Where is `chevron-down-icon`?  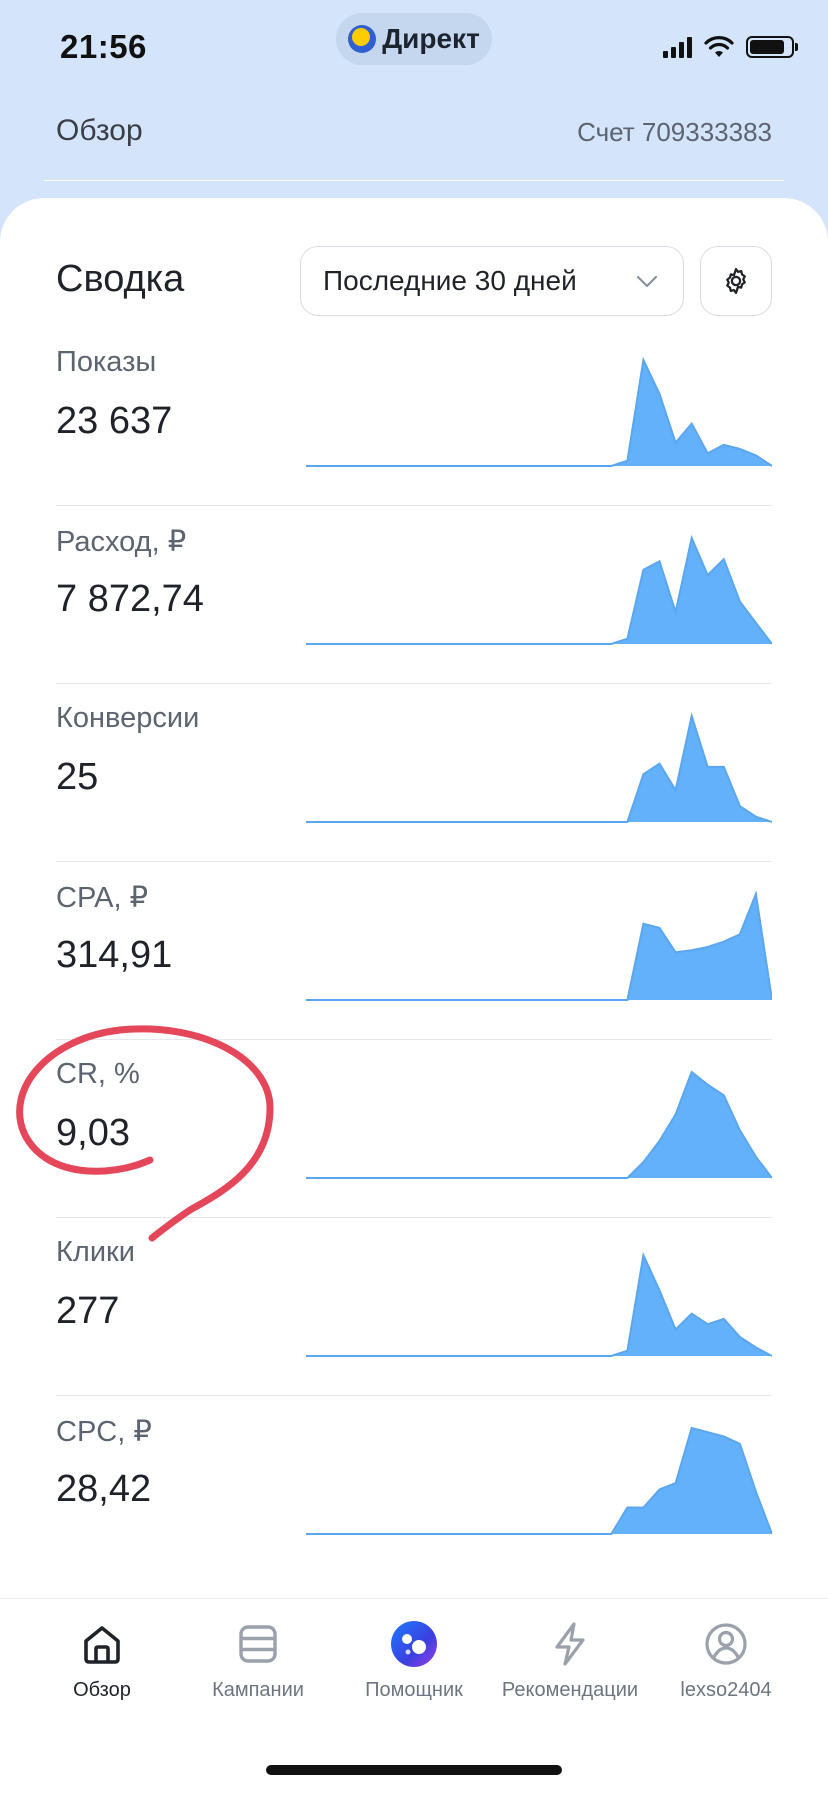 chevron-down-icon is located at coordinates (647, 281).